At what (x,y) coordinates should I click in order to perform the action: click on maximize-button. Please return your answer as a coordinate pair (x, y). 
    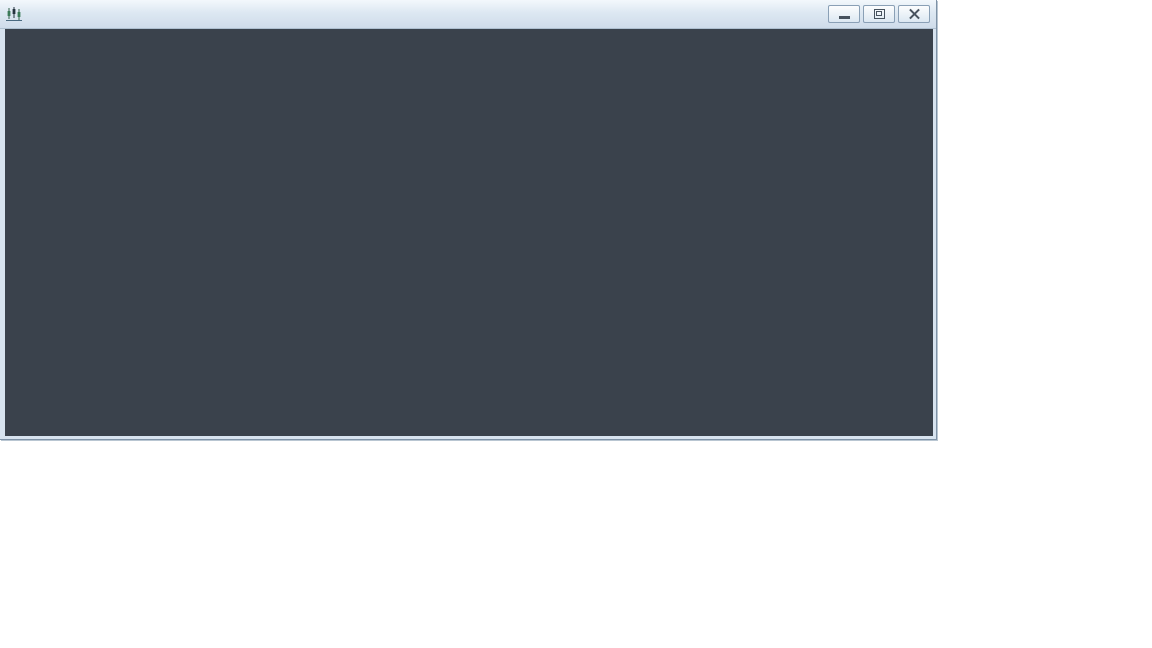
    Looking at the image, I should click on (879, 14).